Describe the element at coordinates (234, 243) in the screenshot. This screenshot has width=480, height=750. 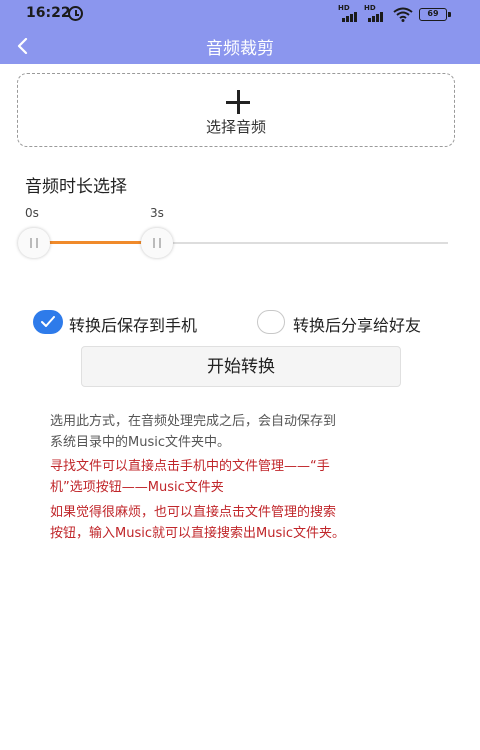
I see `duration-range-slider` at that location.